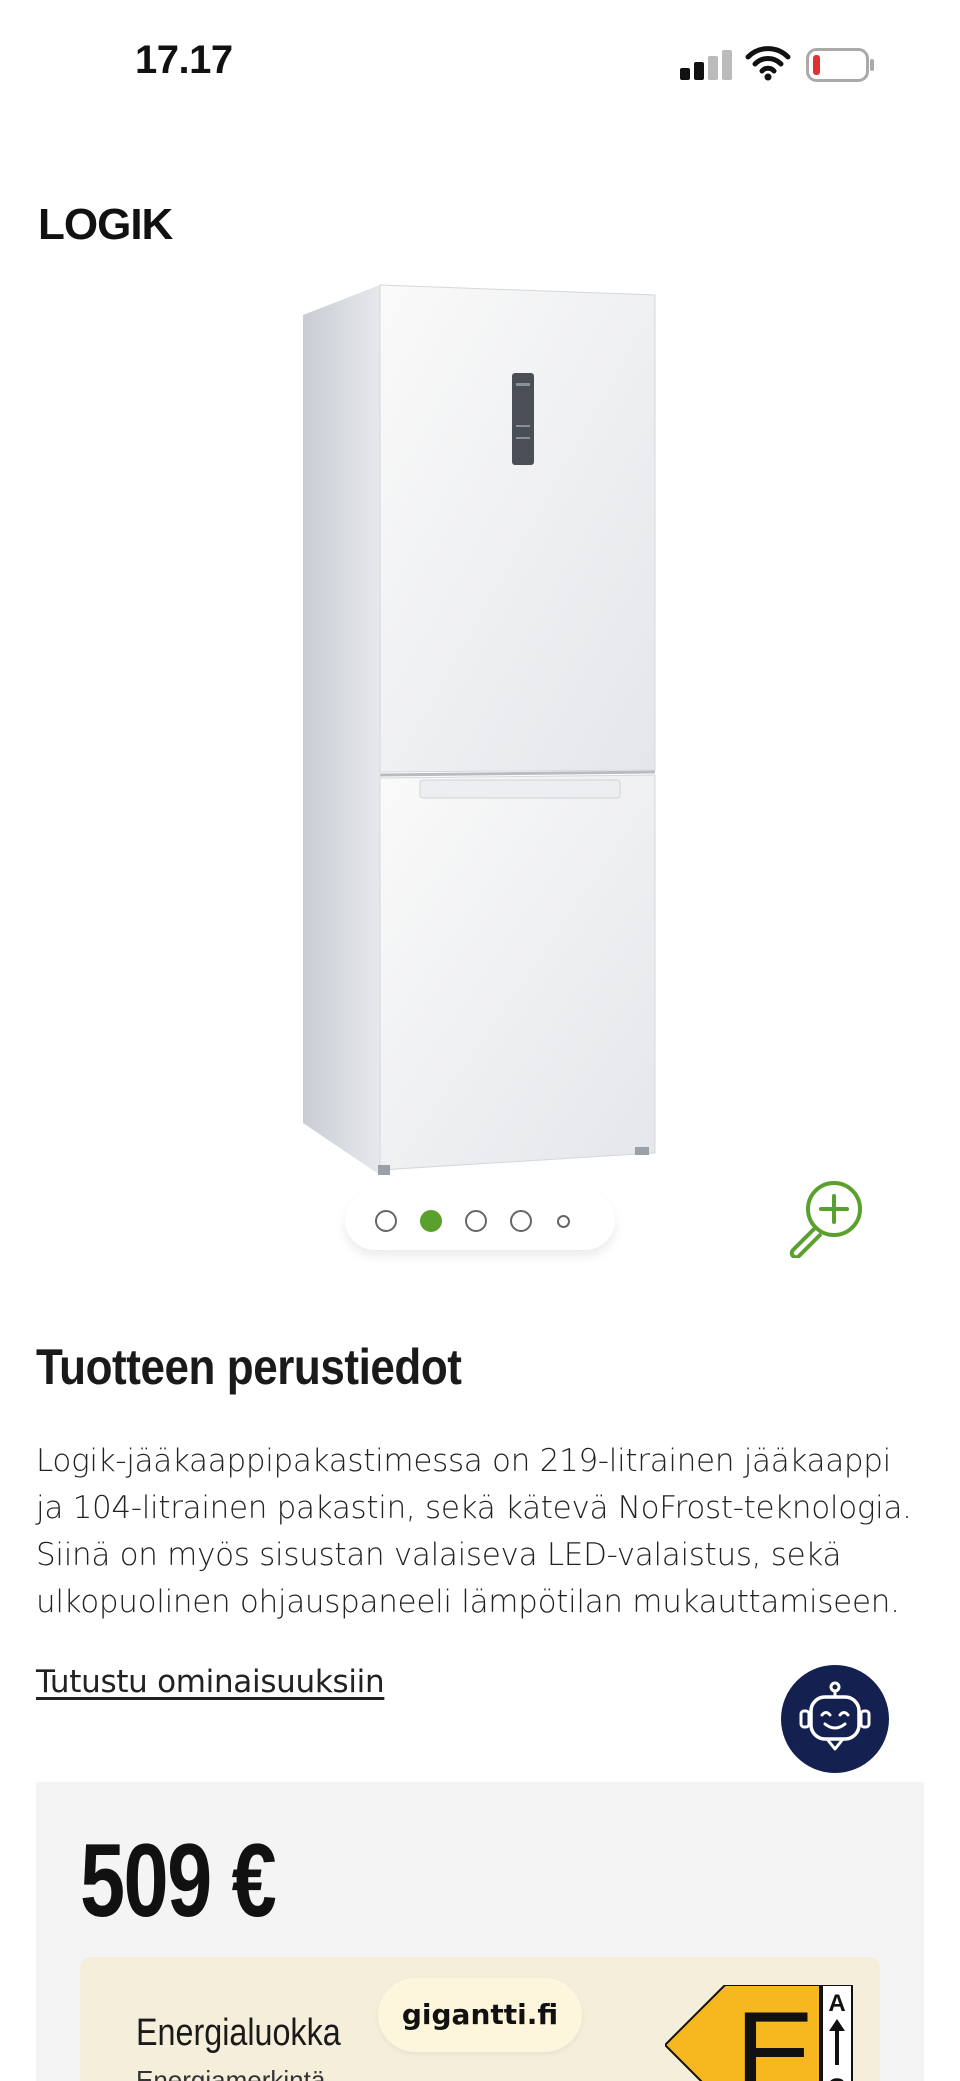  I want to click on signal-icon, so click(706, 65).